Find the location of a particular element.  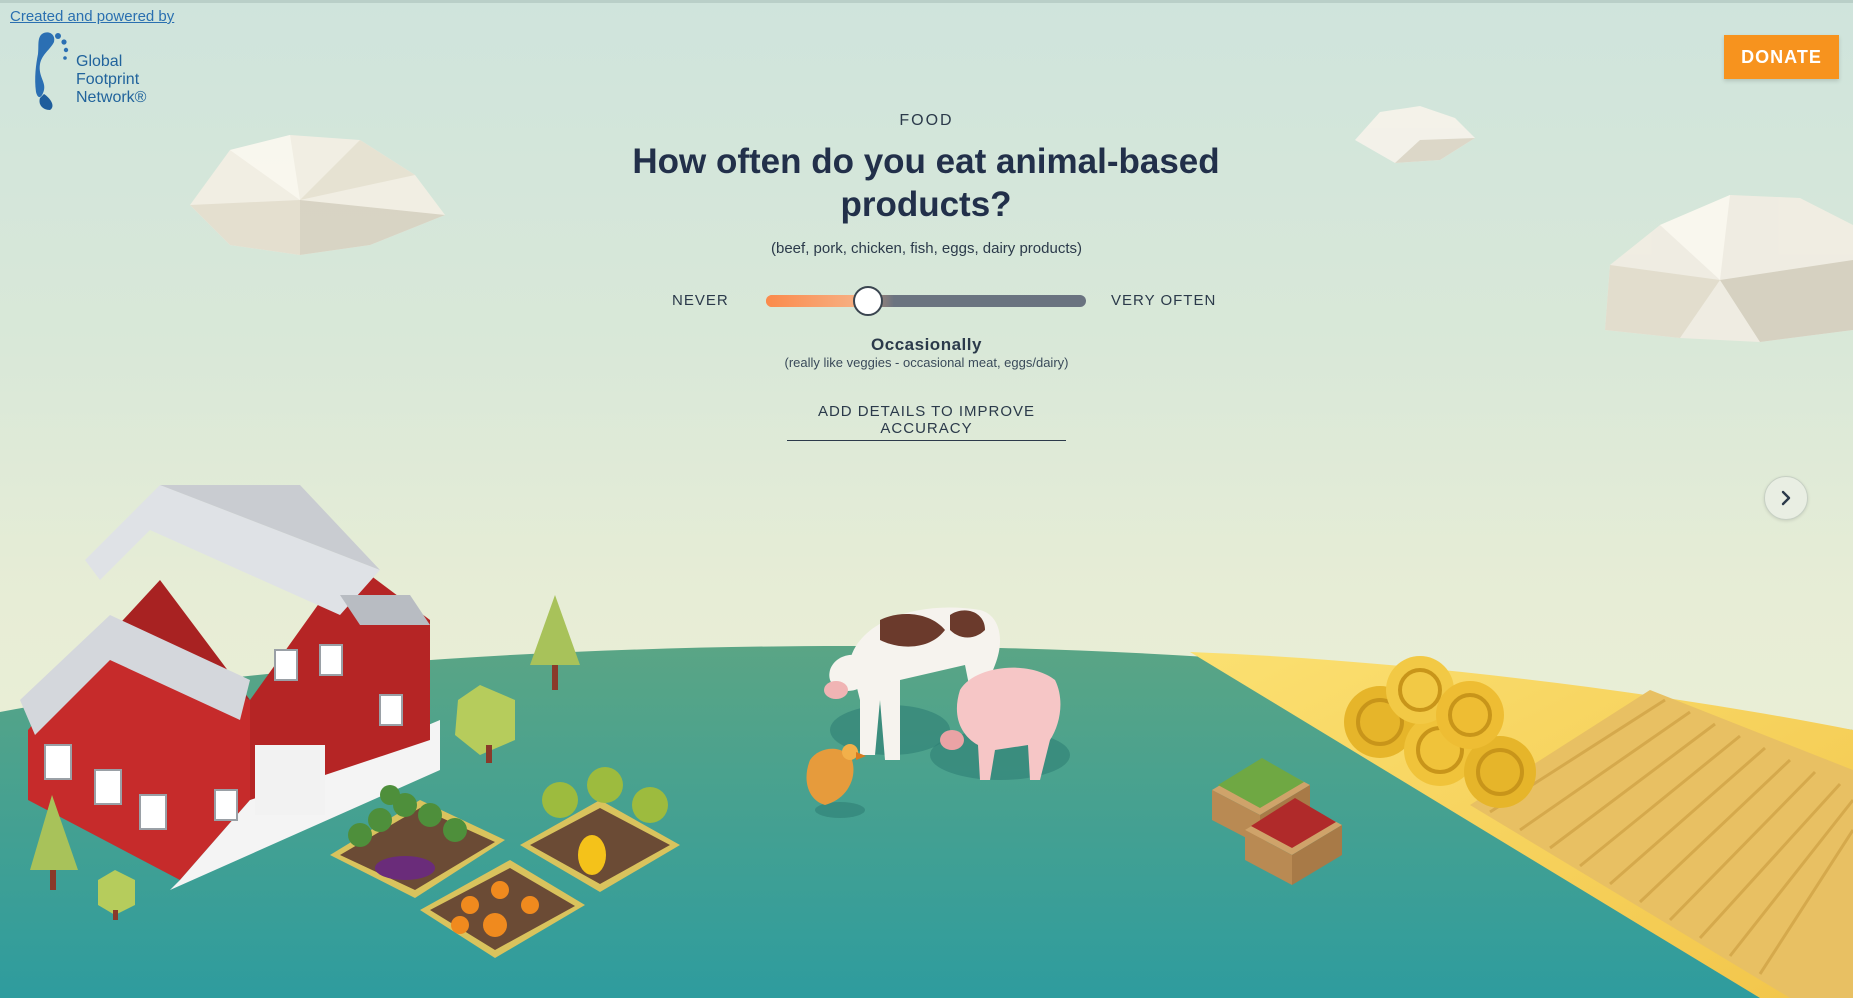

donate-button: DONATE is located at coordinates (1781, 57).